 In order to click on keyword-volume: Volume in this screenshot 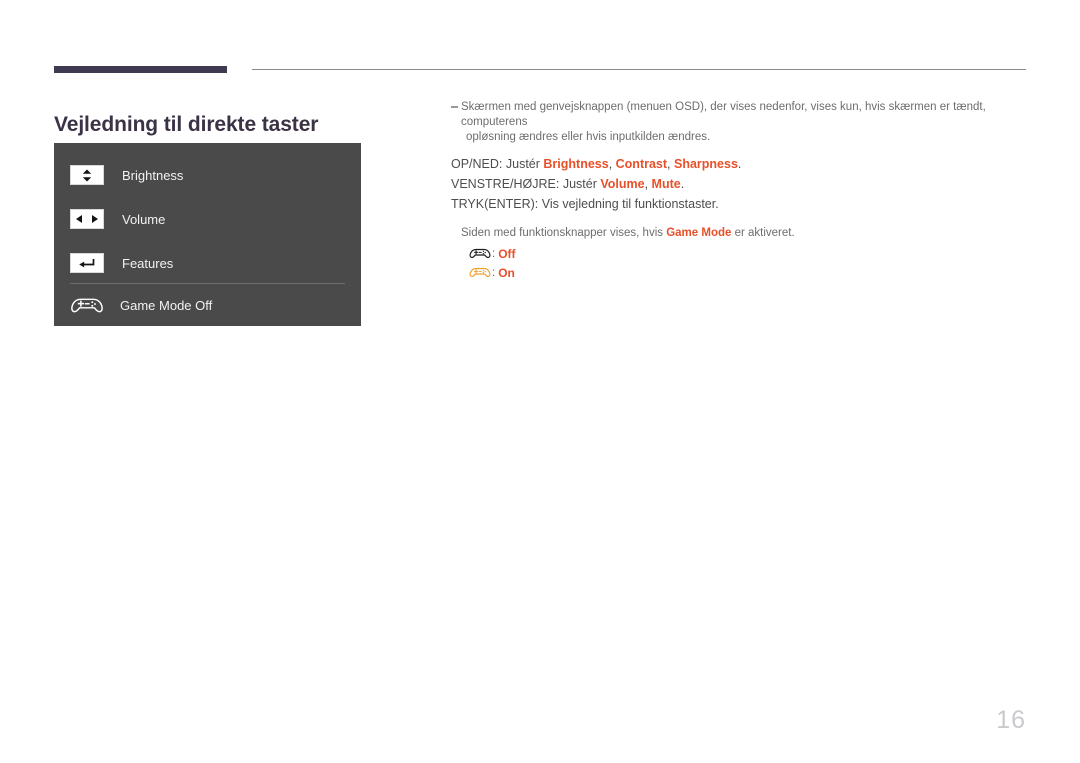, I will do `click(622, 184)`.